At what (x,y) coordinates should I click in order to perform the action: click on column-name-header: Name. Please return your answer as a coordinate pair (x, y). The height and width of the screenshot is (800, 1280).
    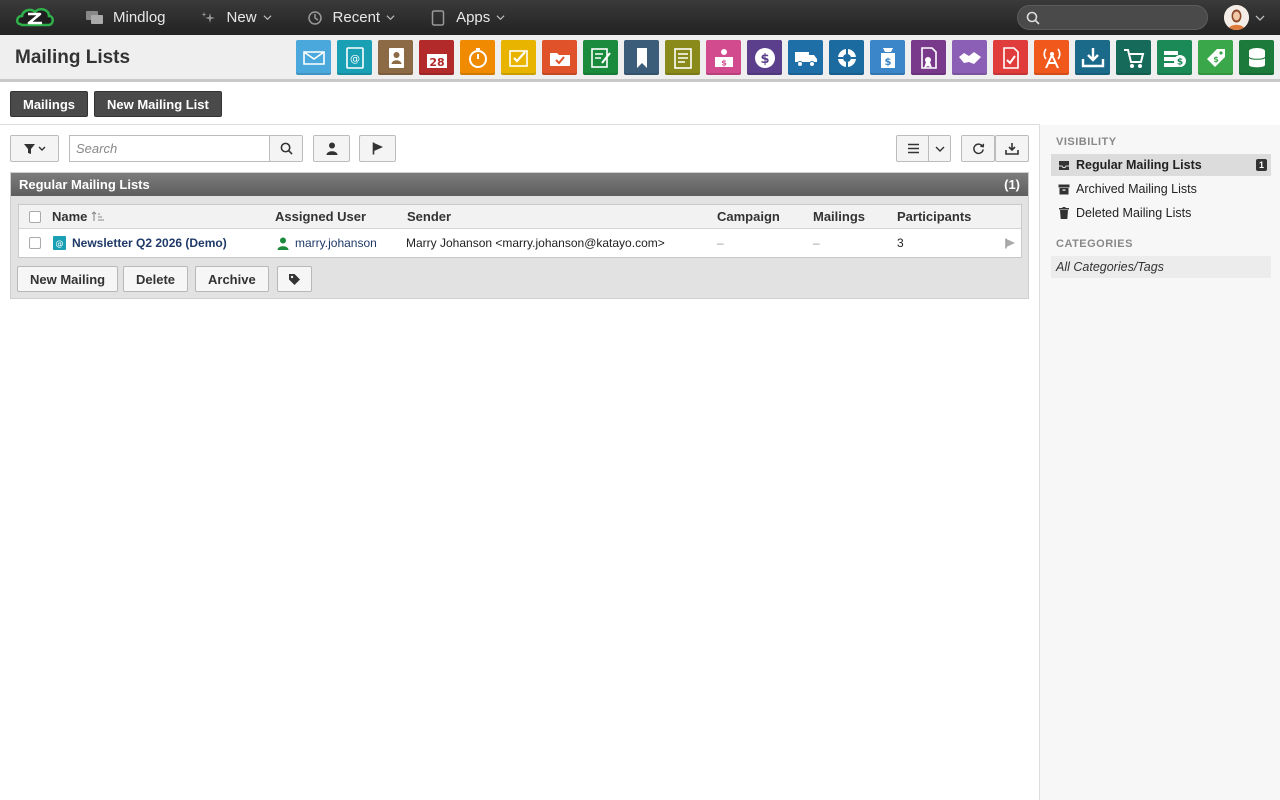
    Looking at the image, I should click on (78, 216).